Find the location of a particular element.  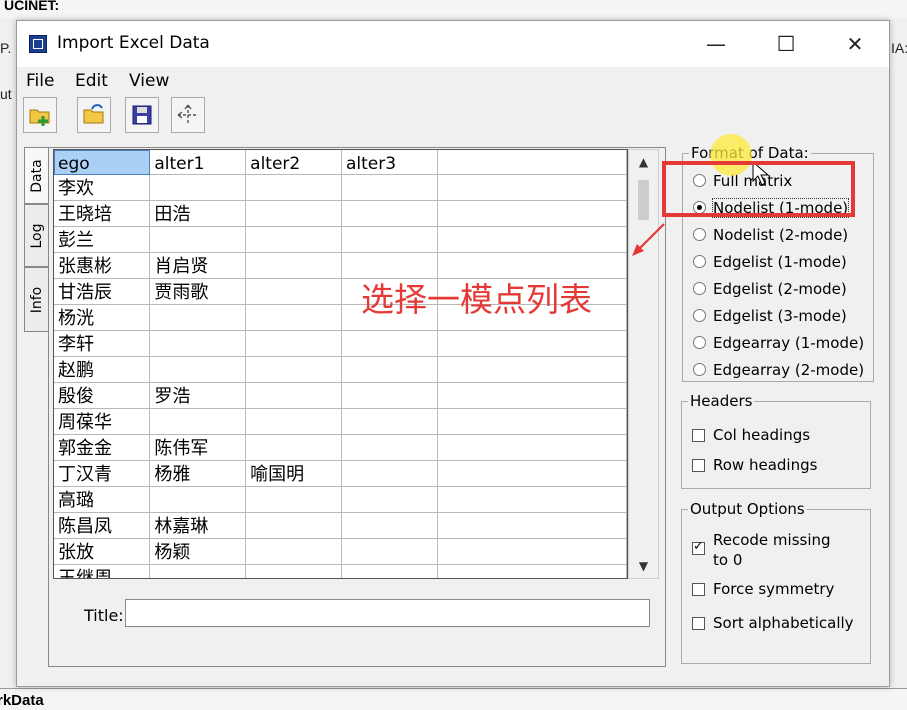

maximize-button: ☐ is located at coordinates (786, 44).